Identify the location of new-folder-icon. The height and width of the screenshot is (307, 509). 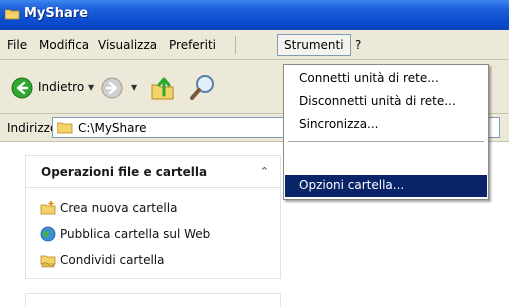
(48, 208).